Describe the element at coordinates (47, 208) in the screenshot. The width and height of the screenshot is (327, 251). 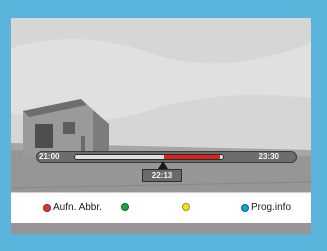
I see `red-dot-icon` at that location.